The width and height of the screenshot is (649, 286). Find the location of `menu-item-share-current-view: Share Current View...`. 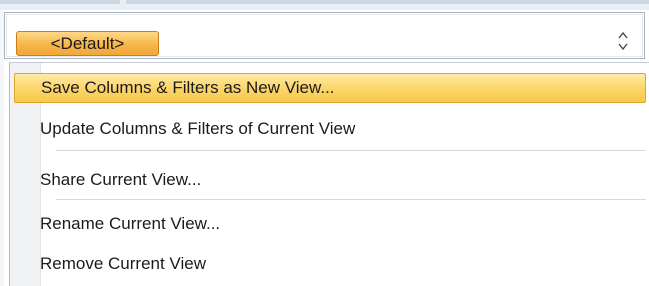

menu-item-share-current-view: Share Current View... is located at coordinates (330, 181).